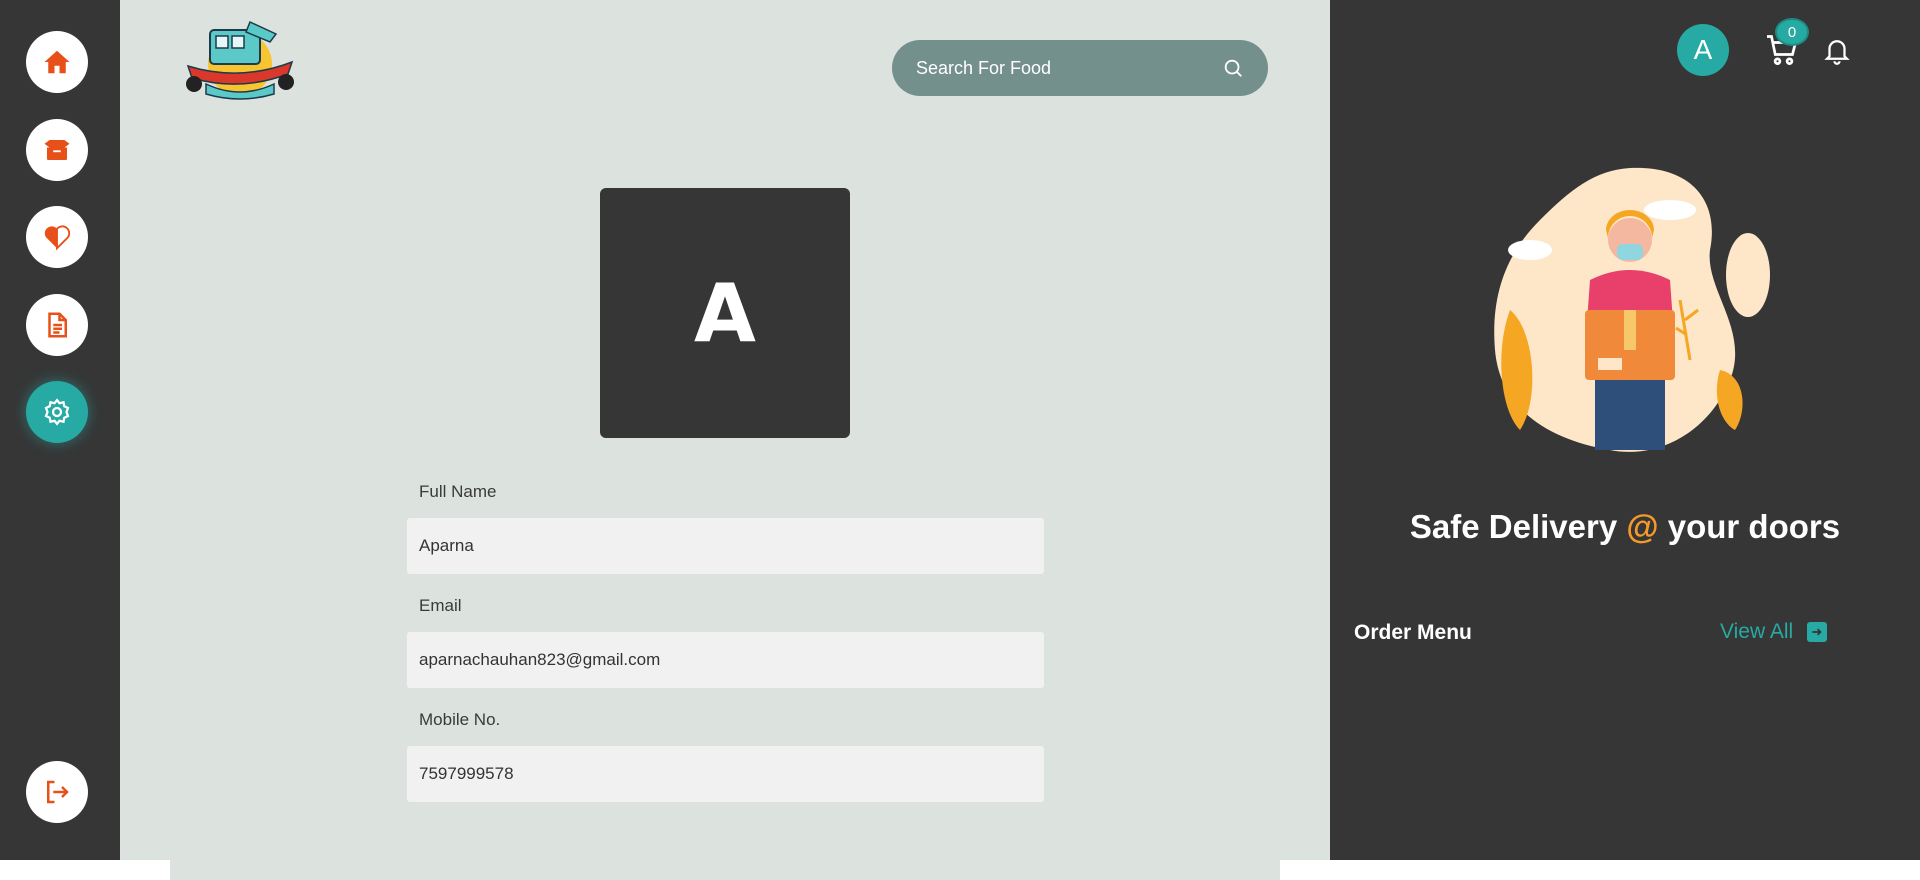 The height and width of the screenshot is (880, 1920). I want to click on user-avatar-initial: A, so click(1703, 49).